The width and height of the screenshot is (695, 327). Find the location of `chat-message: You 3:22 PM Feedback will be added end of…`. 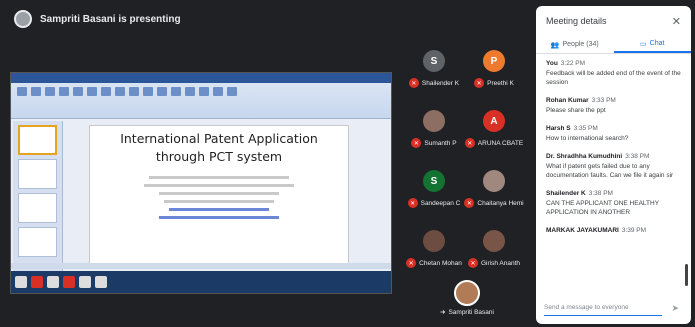

chat-message: You 3:22 PM Feedback will be added end of… is located at coordinates (613, 73).